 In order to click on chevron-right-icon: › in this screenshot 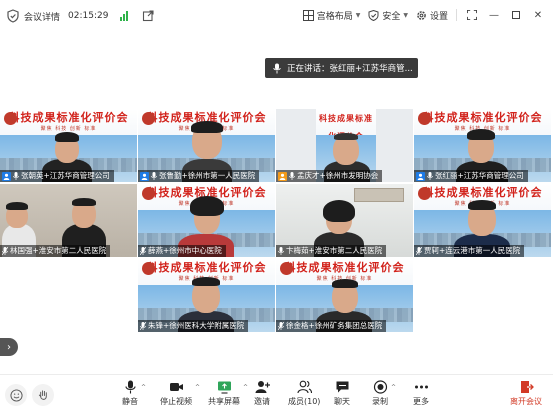, I will do `click(9, 347)`.